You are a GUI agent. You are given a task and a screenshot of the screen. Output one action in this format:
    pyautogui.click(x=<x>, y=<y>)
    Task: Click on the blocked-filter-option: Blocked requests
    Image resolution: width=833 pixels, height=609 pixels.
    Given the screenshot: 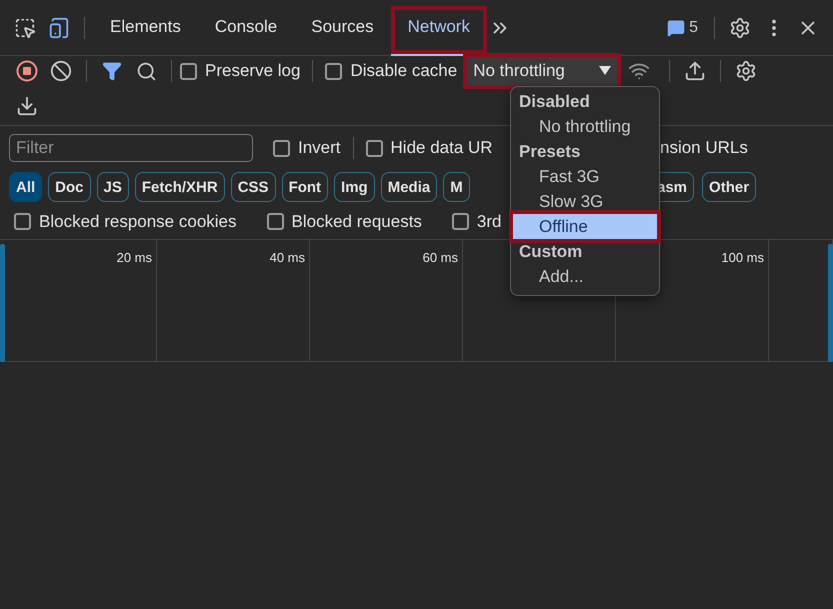 What is the action you would take?
    pyautogui.click(x=344, y=222)
    